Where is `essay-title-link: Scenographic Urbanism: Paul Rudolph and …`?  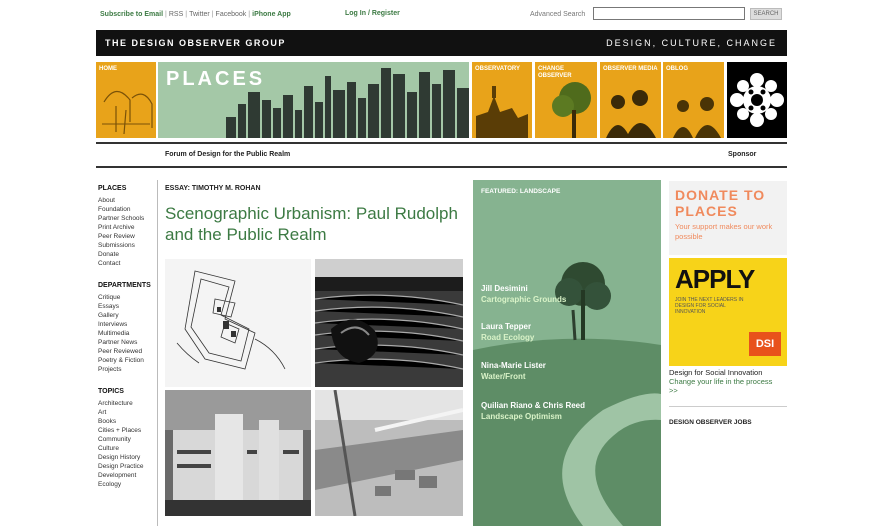 essay-title-link: Scenographic Urbanism: Paul Rudolph and … is located at coordinates (315, 224).